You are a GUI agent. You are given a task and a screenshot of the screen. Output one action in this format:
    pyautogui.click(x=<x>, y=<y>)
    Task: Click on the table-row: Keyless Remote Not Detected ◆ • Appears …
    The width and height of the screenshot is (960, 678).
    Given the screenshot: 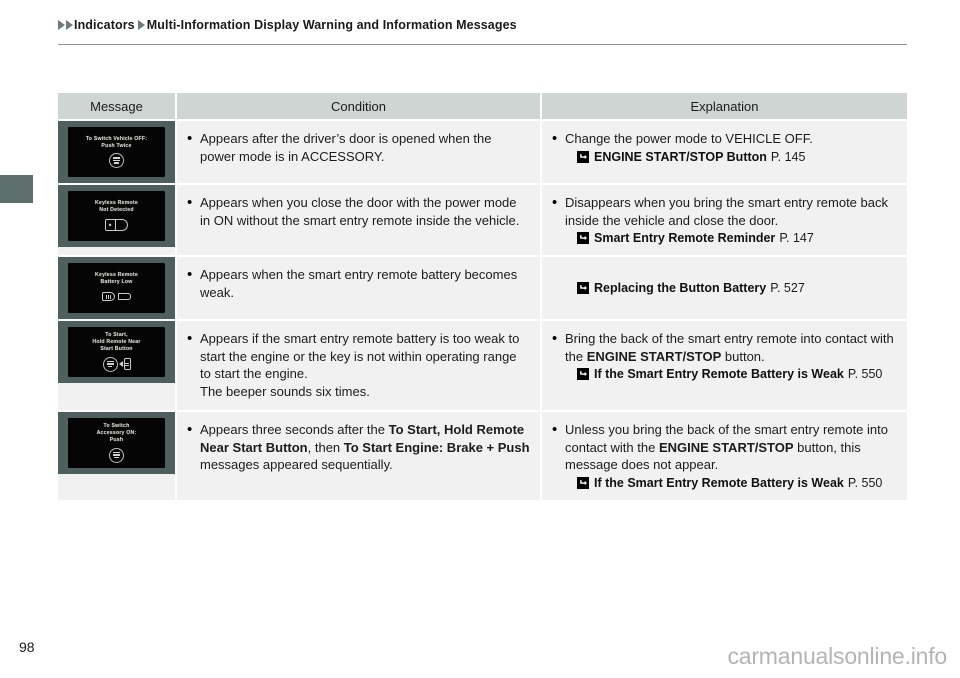 What is the action you would take?
    pyautogui.click(x=482, y=220)
    